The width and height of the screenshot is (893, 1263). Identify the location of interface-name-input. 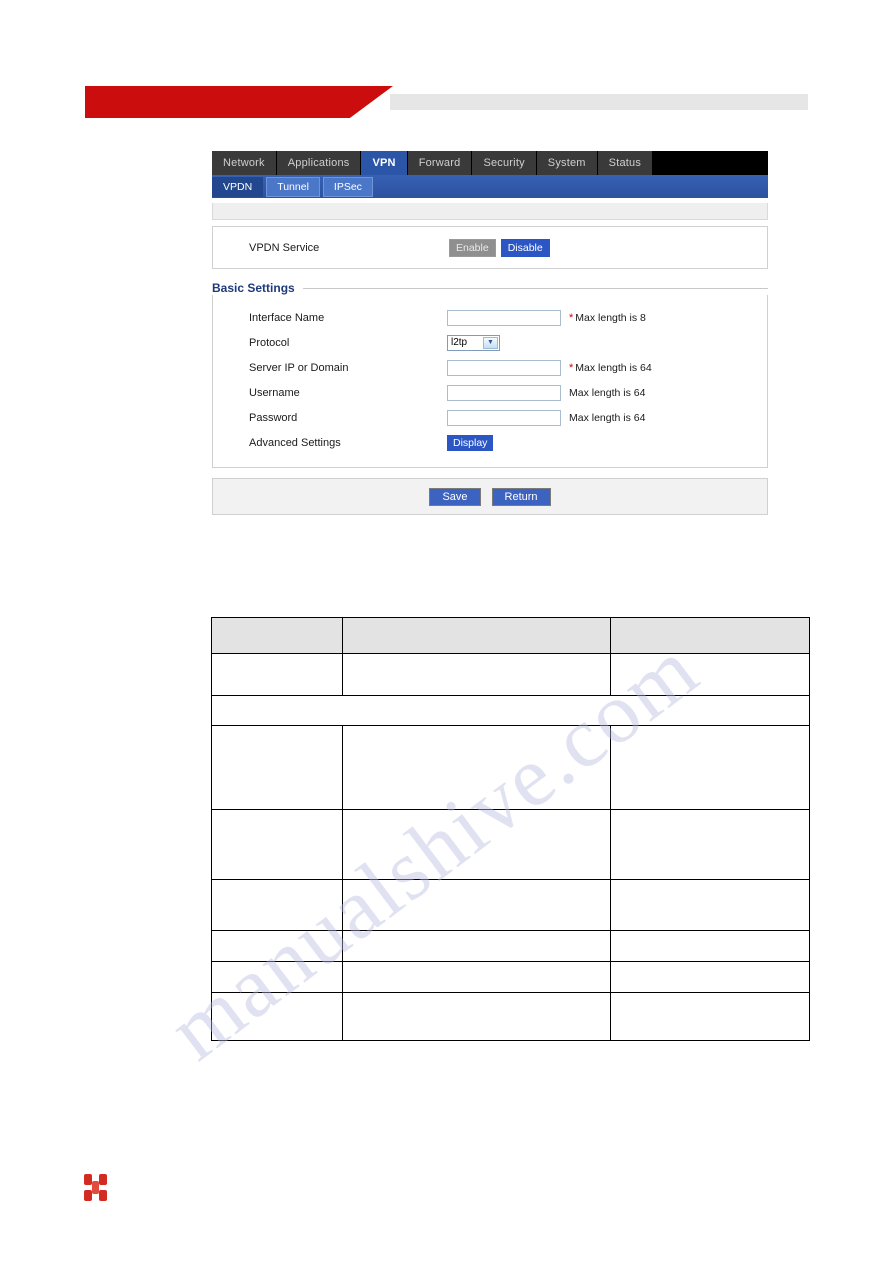
(504, 317).